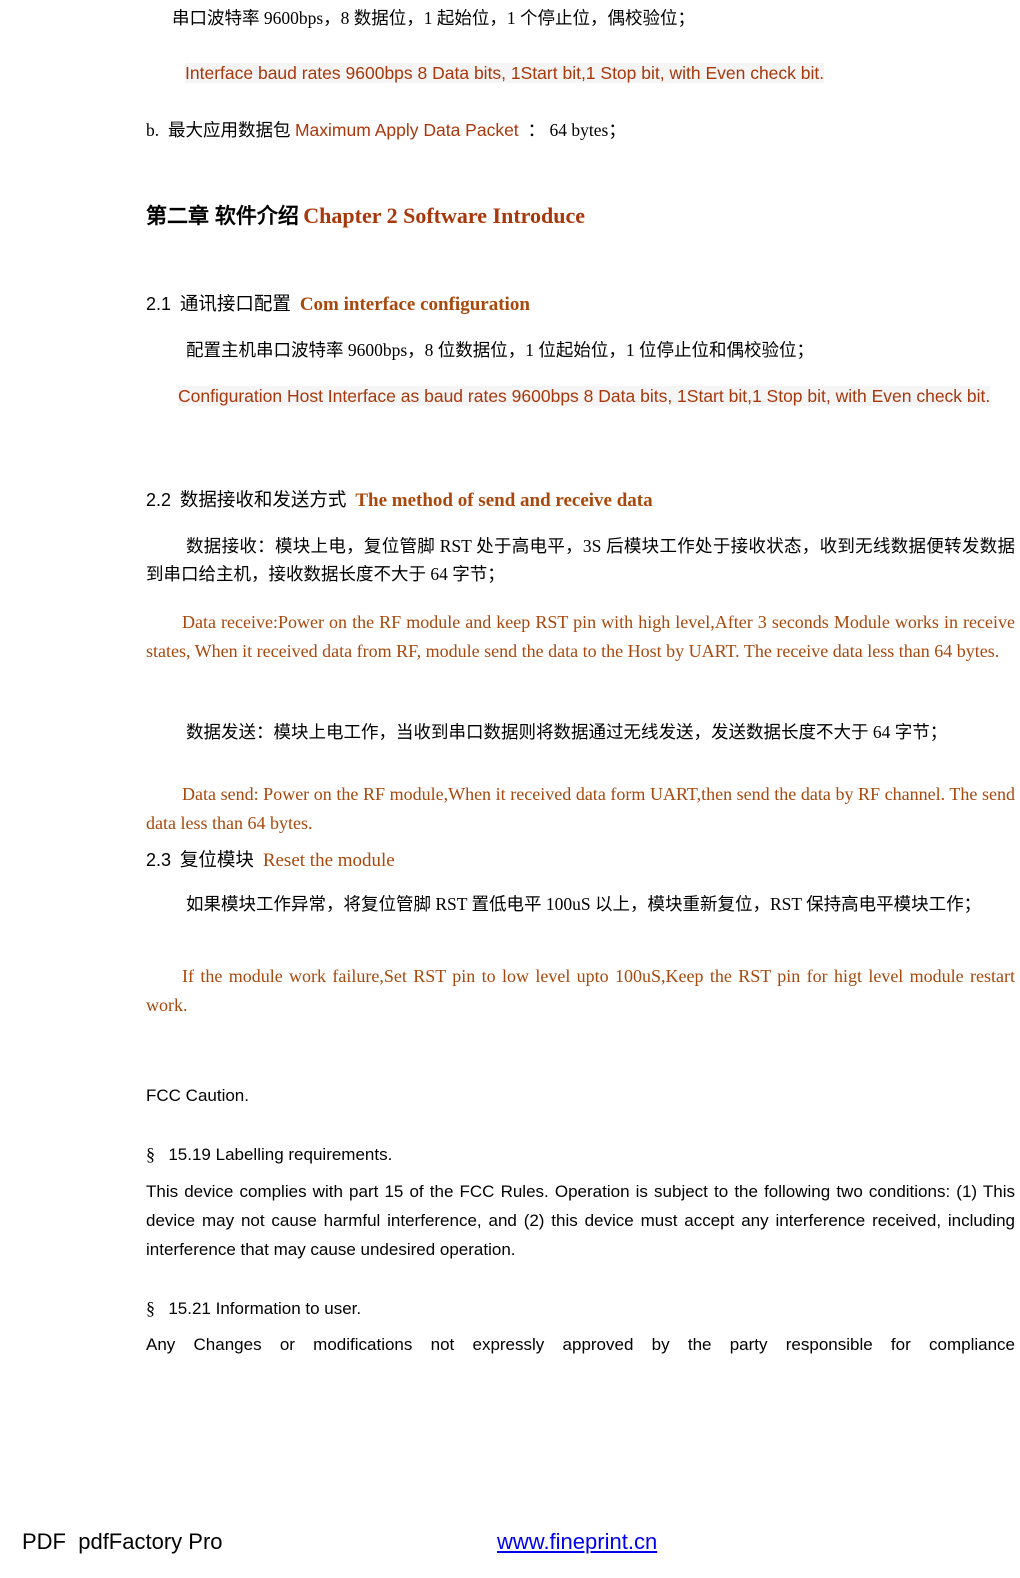  Describe the element at coordinates (587, 130) in the screenshot. I see `max-packet-value: 64 bytes；` at that location.